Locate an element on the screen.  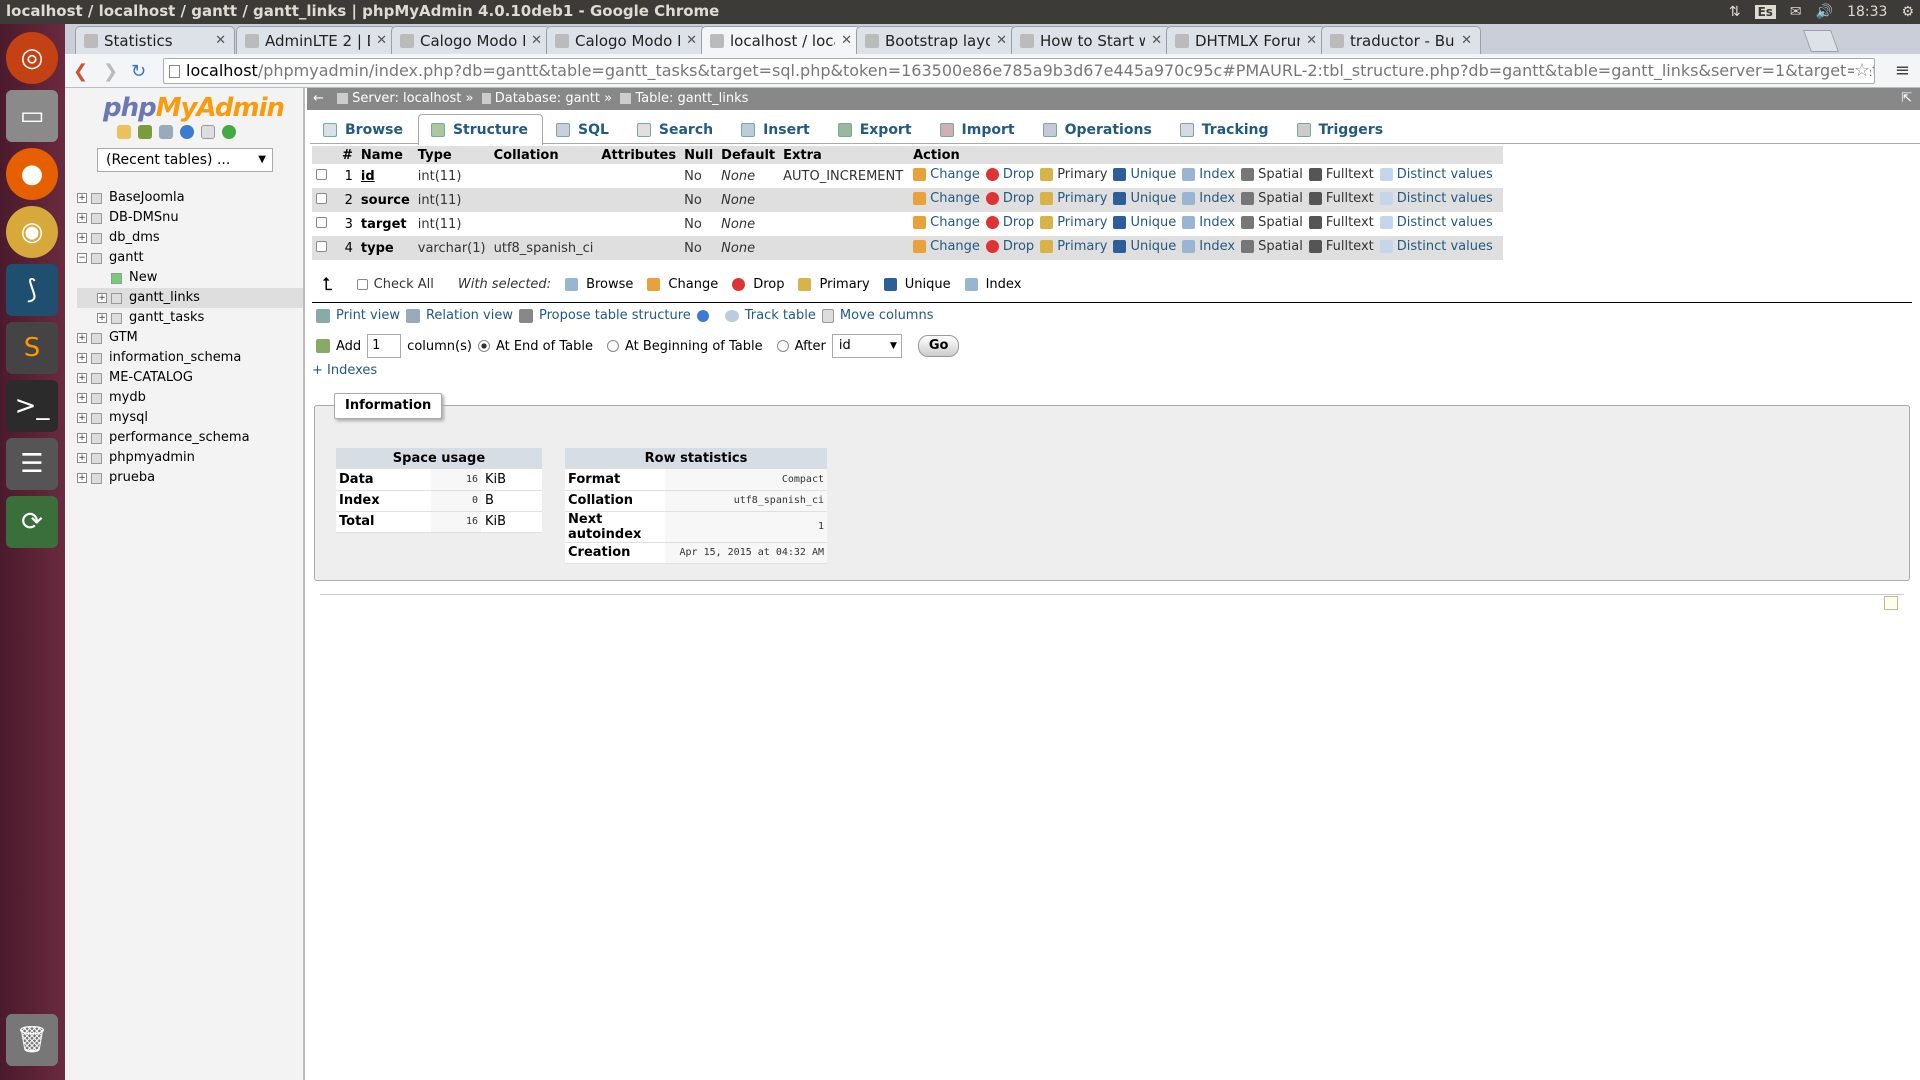
tree-node-label: GTM is located at coordinates (123, 338).